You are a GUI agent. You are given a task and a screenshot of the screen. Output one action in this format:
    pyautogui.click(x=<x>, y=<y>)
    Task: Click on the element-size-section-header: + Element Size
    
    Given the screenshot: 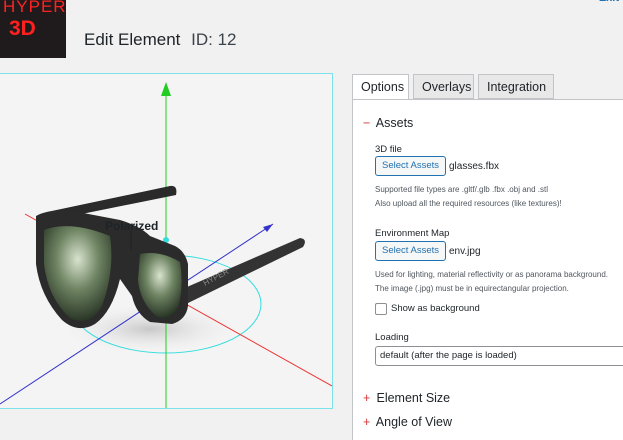 What is the action you would take?
    pyautogui.click(x=406, y=398)
    